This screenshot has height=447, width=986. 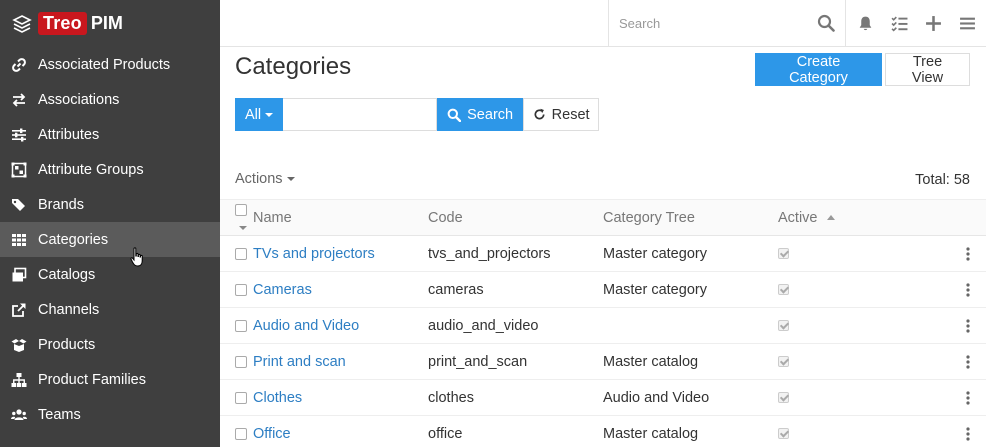 What do you see at coordinates (277, 398) in the screenshot?
I see `row-name-link: Clothes` at bounding box center [277, 398].